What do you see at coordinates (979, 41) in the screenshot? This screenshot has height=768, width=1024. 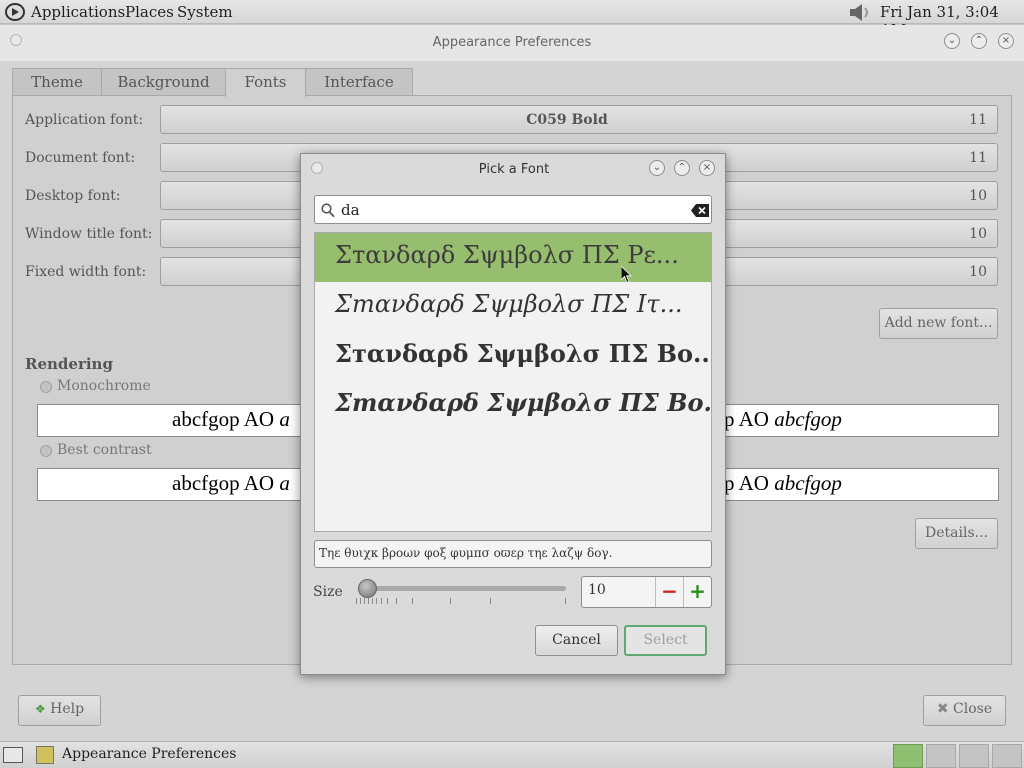 I see `maximize-icon: ⌃` at bounding box center [979, 41].